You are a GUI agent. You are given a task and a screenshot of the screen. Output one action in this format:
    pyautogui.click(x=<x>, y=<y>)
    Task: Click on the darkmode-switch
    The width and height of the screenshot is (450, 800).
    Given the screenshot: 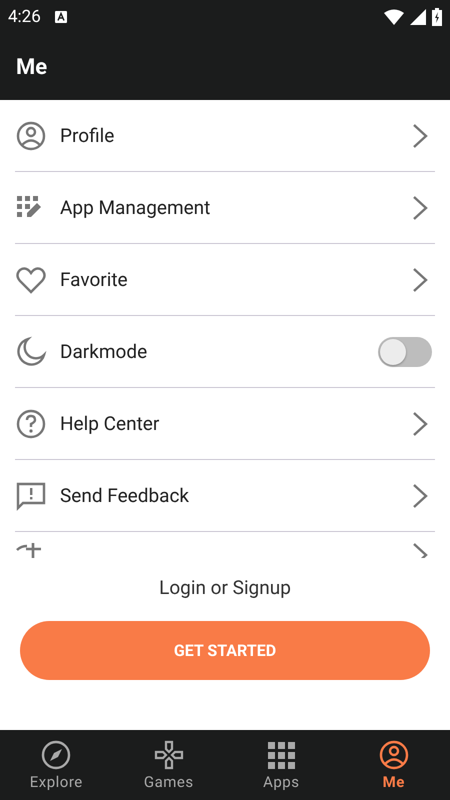 What is the action you would take?
    pyautogui.click(x=405, y=351)
    